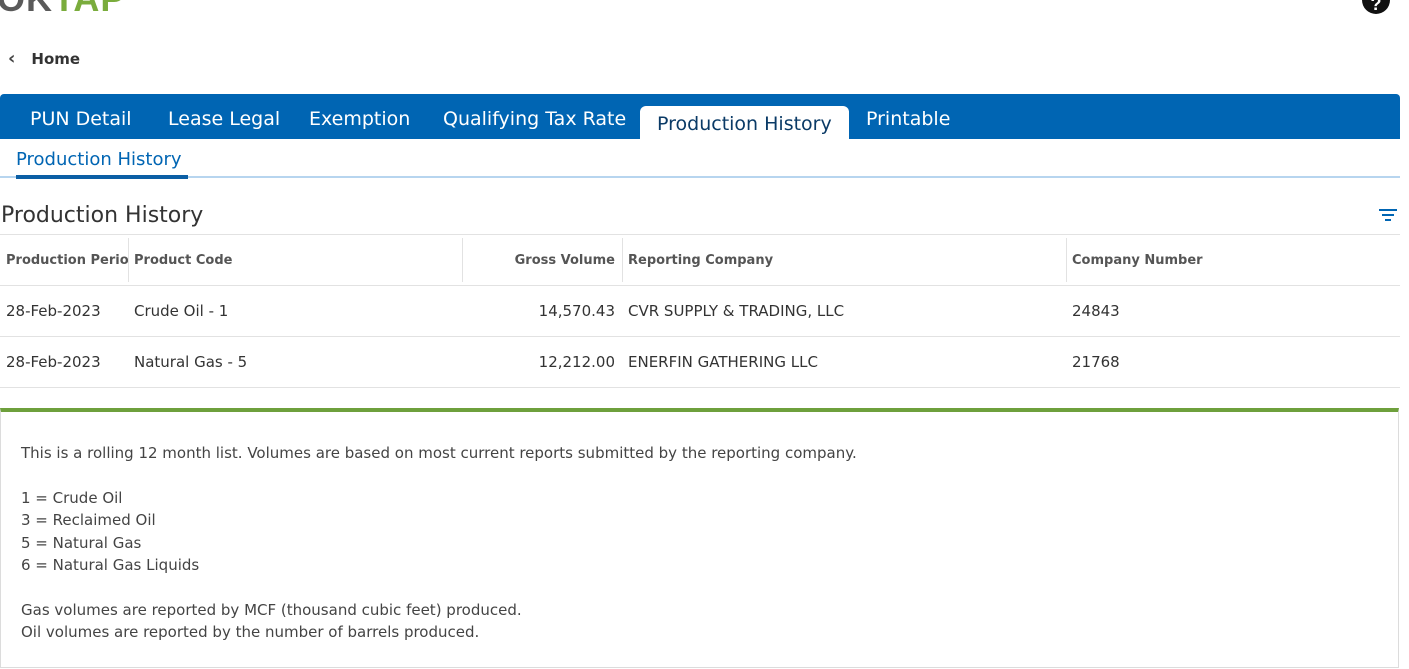  Describe the element at coordinates (576, 362) in the screenshot. I see `cell-gross-volume: 12,212.00` at that location.